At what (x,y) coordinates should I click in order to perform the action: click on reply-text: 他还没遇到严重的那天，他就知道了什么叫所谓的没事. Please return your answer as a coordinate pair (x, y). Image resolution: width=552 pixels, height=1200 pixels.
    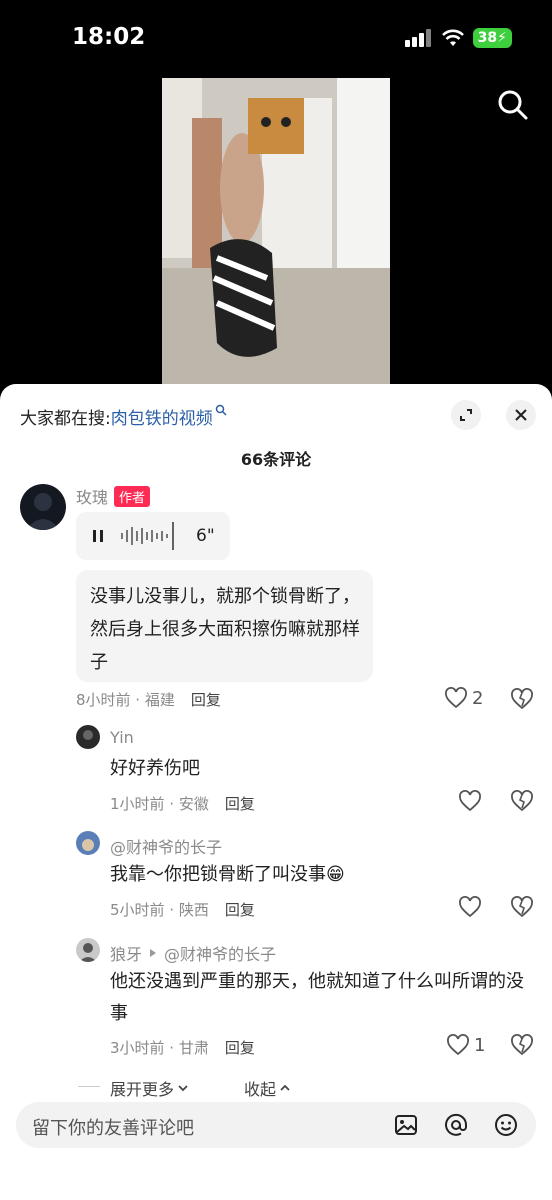
    Looking at the image, I should click on (317, 997).